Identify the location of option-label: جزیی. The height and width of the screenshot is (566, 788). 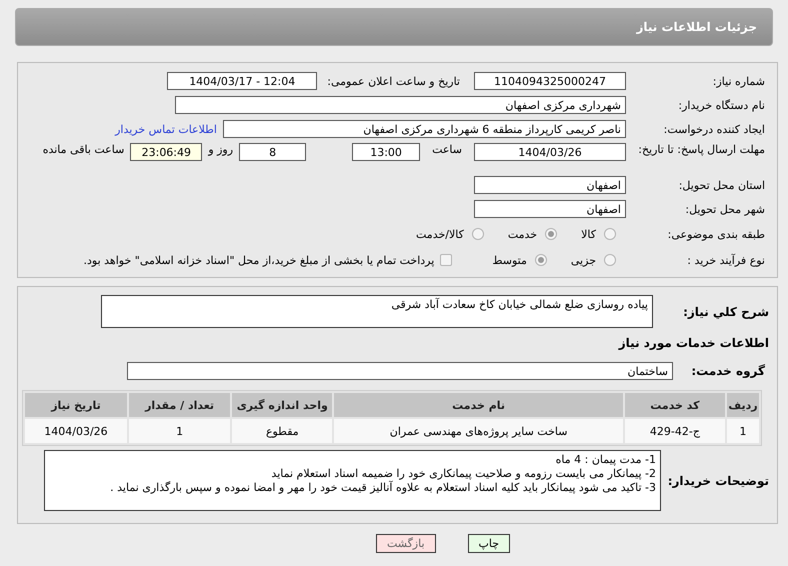
(583, 260).